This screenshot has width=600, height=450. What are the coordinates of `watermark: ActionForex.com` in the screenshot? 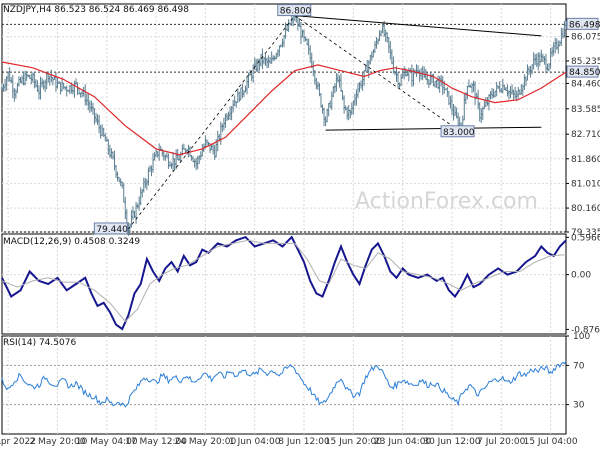 It's located at (446, 201).